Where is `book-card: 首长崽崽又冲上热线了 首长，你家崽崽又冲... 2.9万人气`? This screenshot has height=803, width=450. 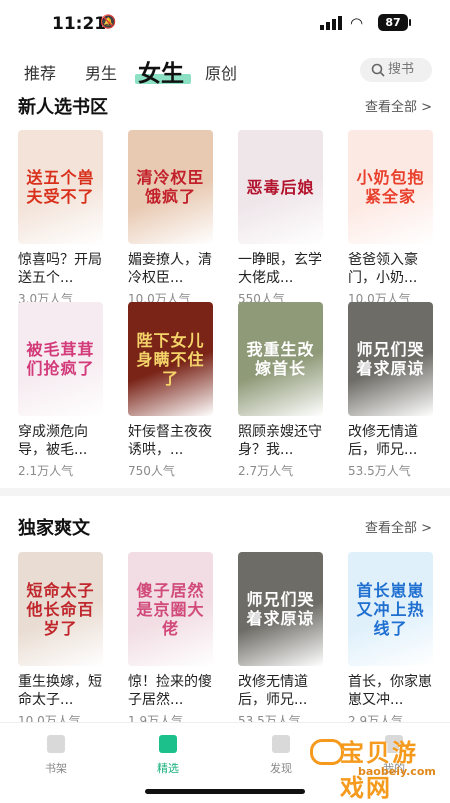 book-card: 首长崽崽又冲上热线了 首长，你家崽崽又冲... 2.9万人气 is located at coordinates (390, 640).